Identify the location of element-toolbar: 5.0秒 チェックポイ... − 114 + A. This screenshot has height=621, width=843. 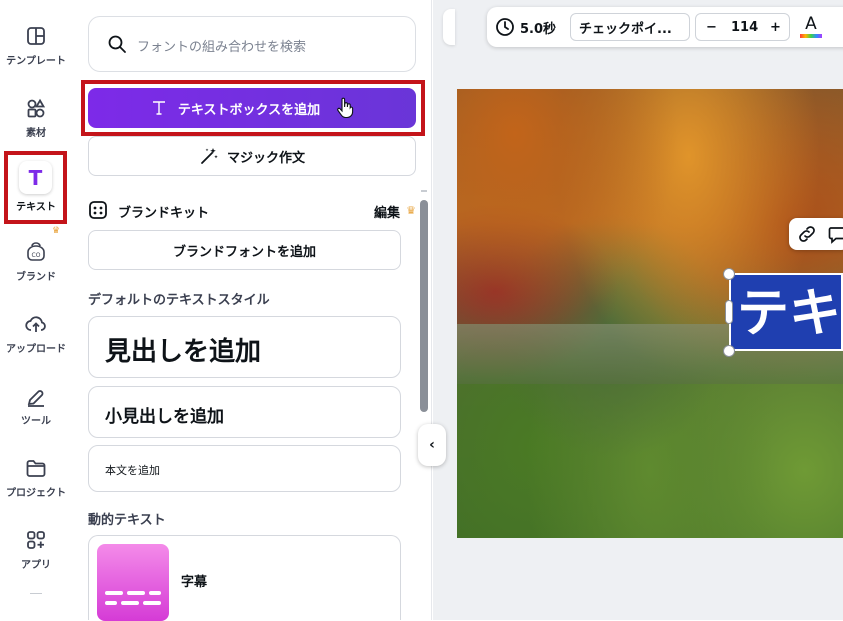
(665, 27).